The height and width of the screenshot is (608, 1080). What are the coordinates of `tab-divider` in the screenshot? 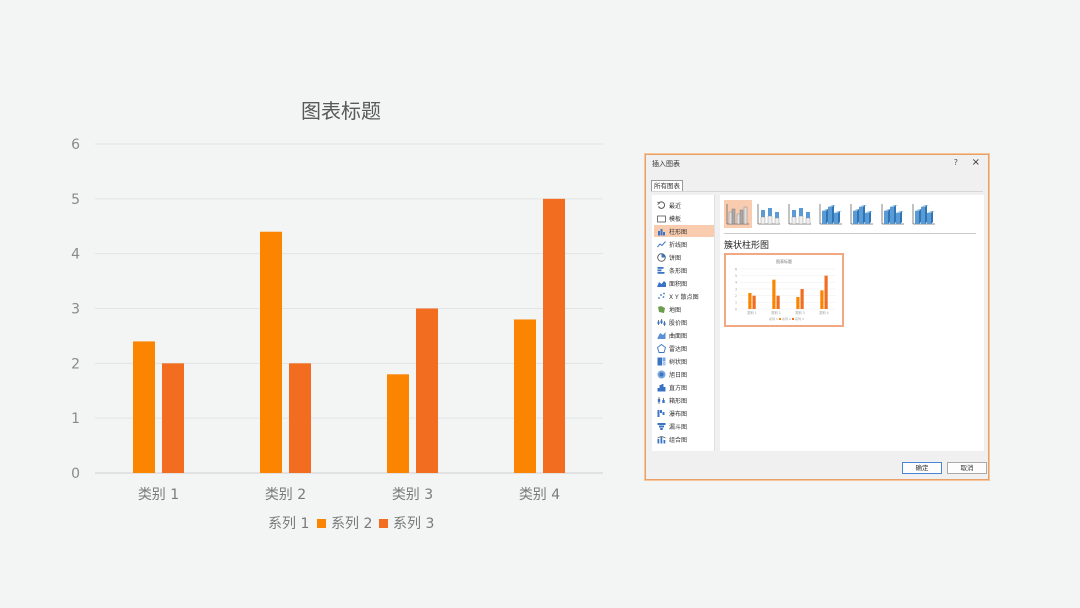 It's located at (817, 191).